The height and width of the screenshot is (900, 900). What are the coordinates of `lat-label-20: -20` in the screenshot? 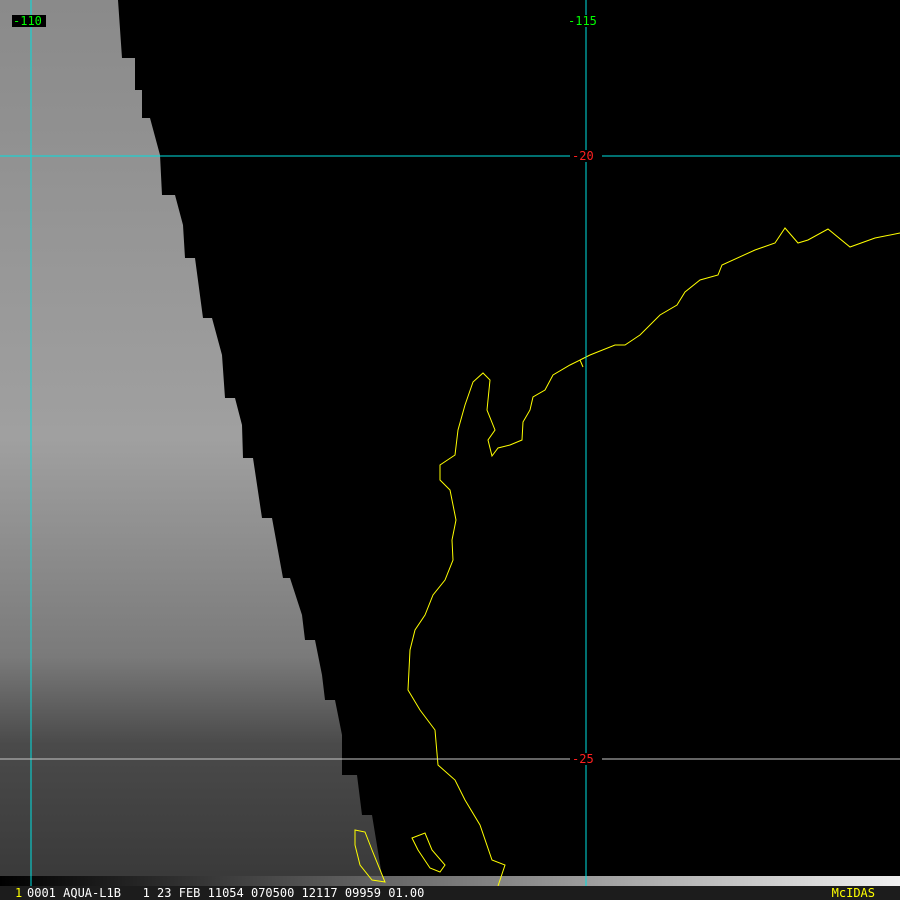 It's located at (583, 156).